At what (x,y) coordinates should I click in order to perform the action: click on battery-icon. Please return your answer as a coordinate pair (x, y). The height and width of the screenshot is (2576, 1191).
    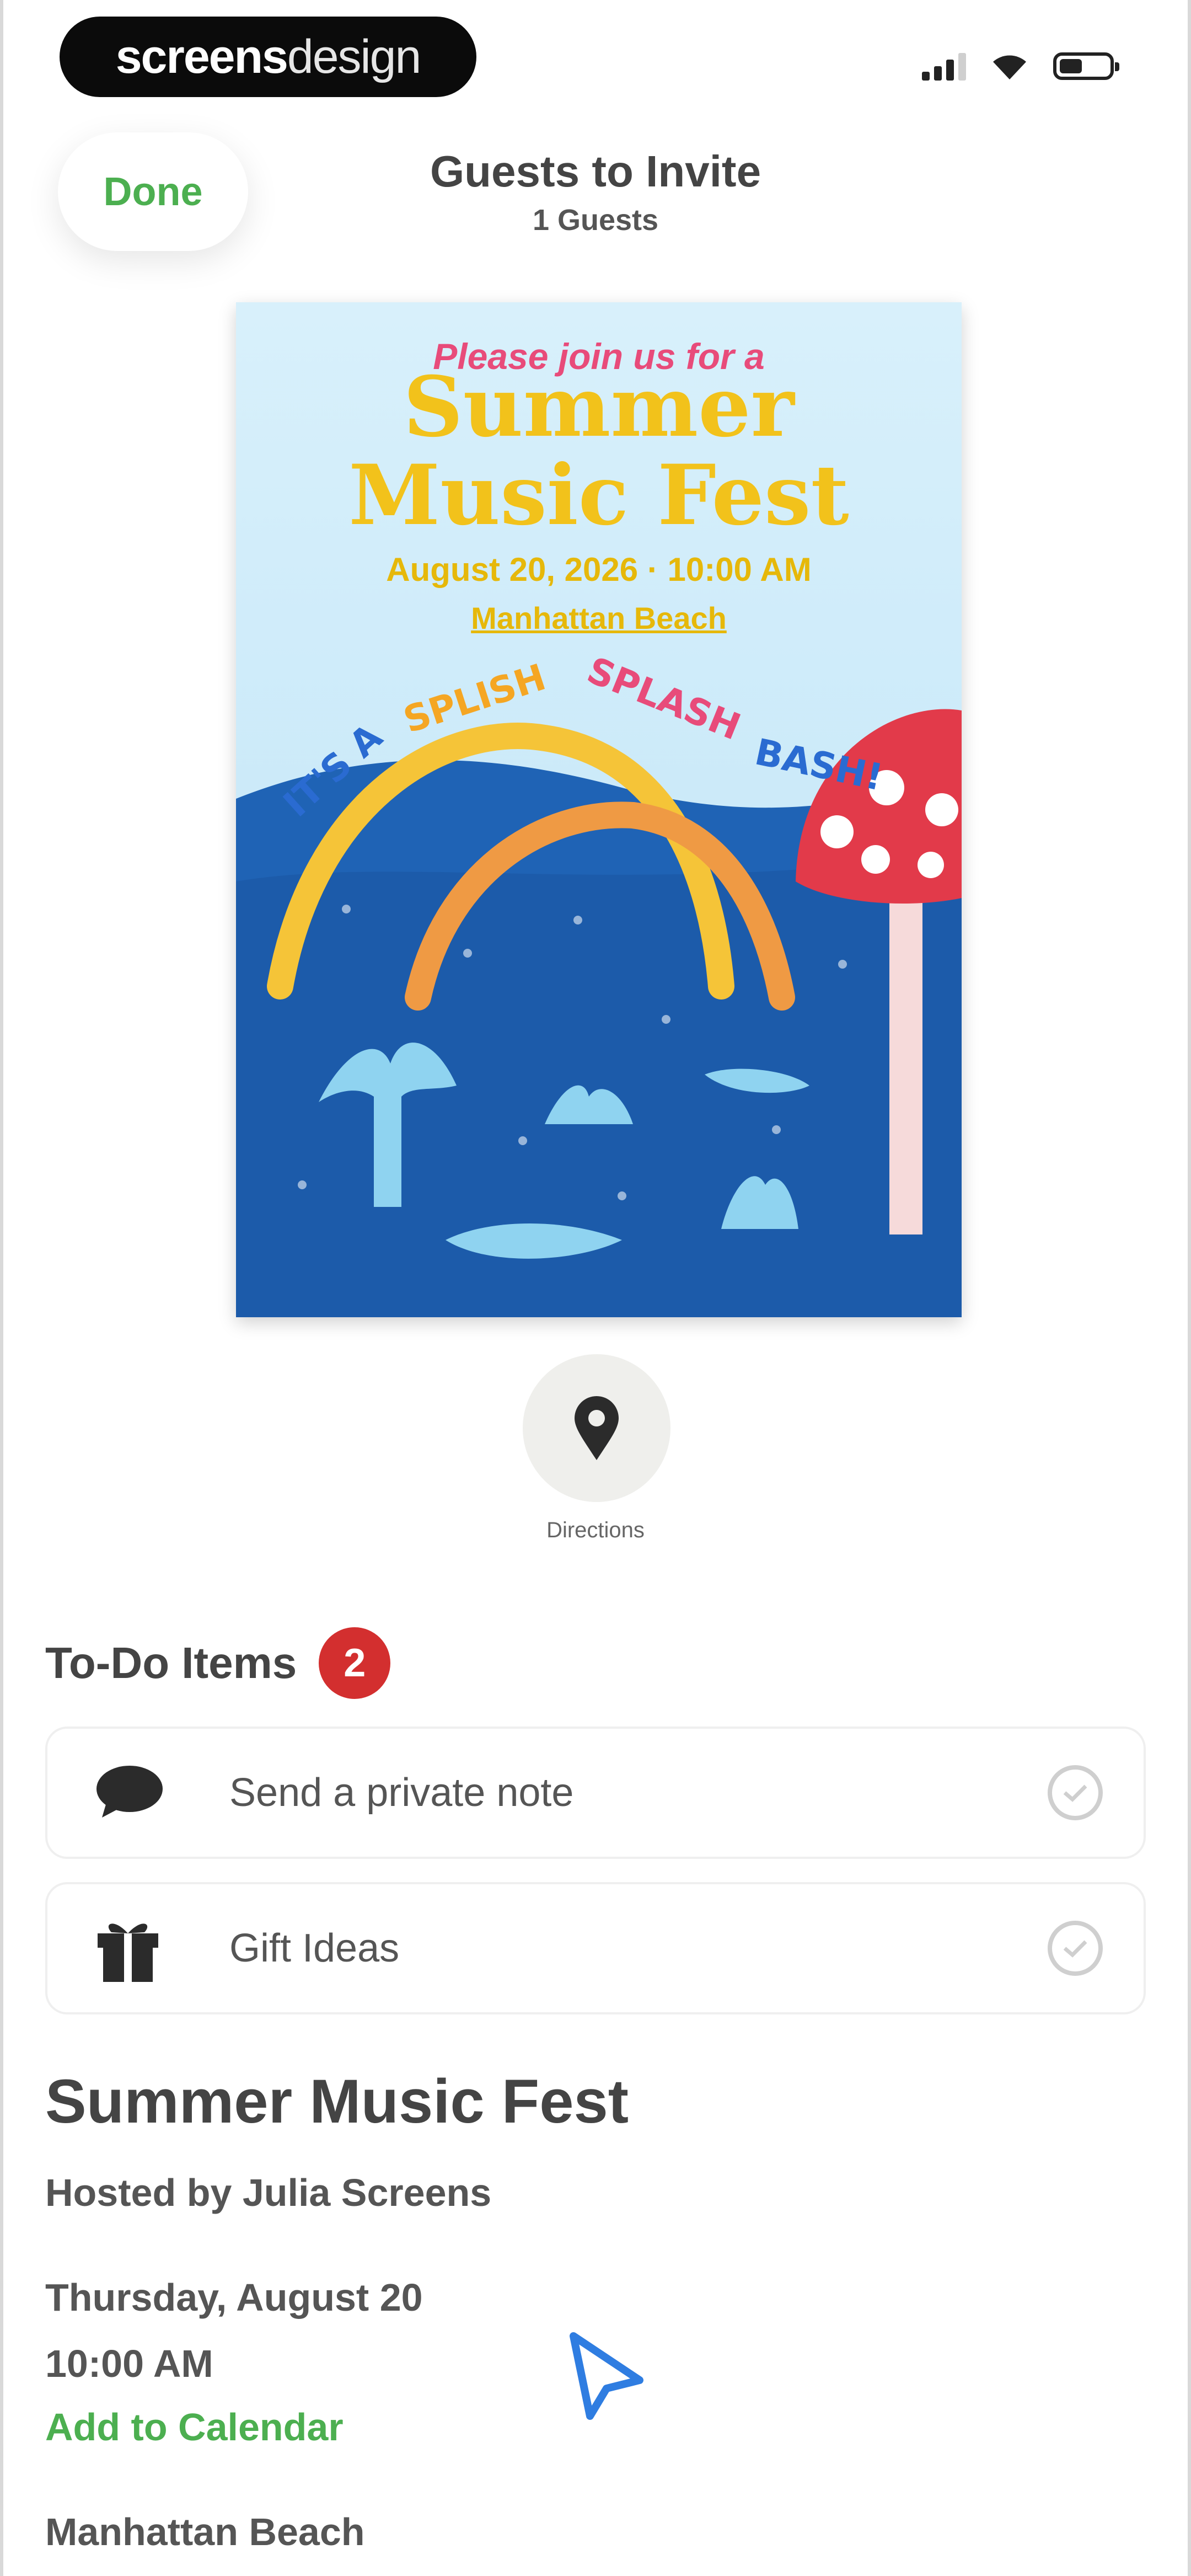
    Looking at the image, I should click on (1086, 66).